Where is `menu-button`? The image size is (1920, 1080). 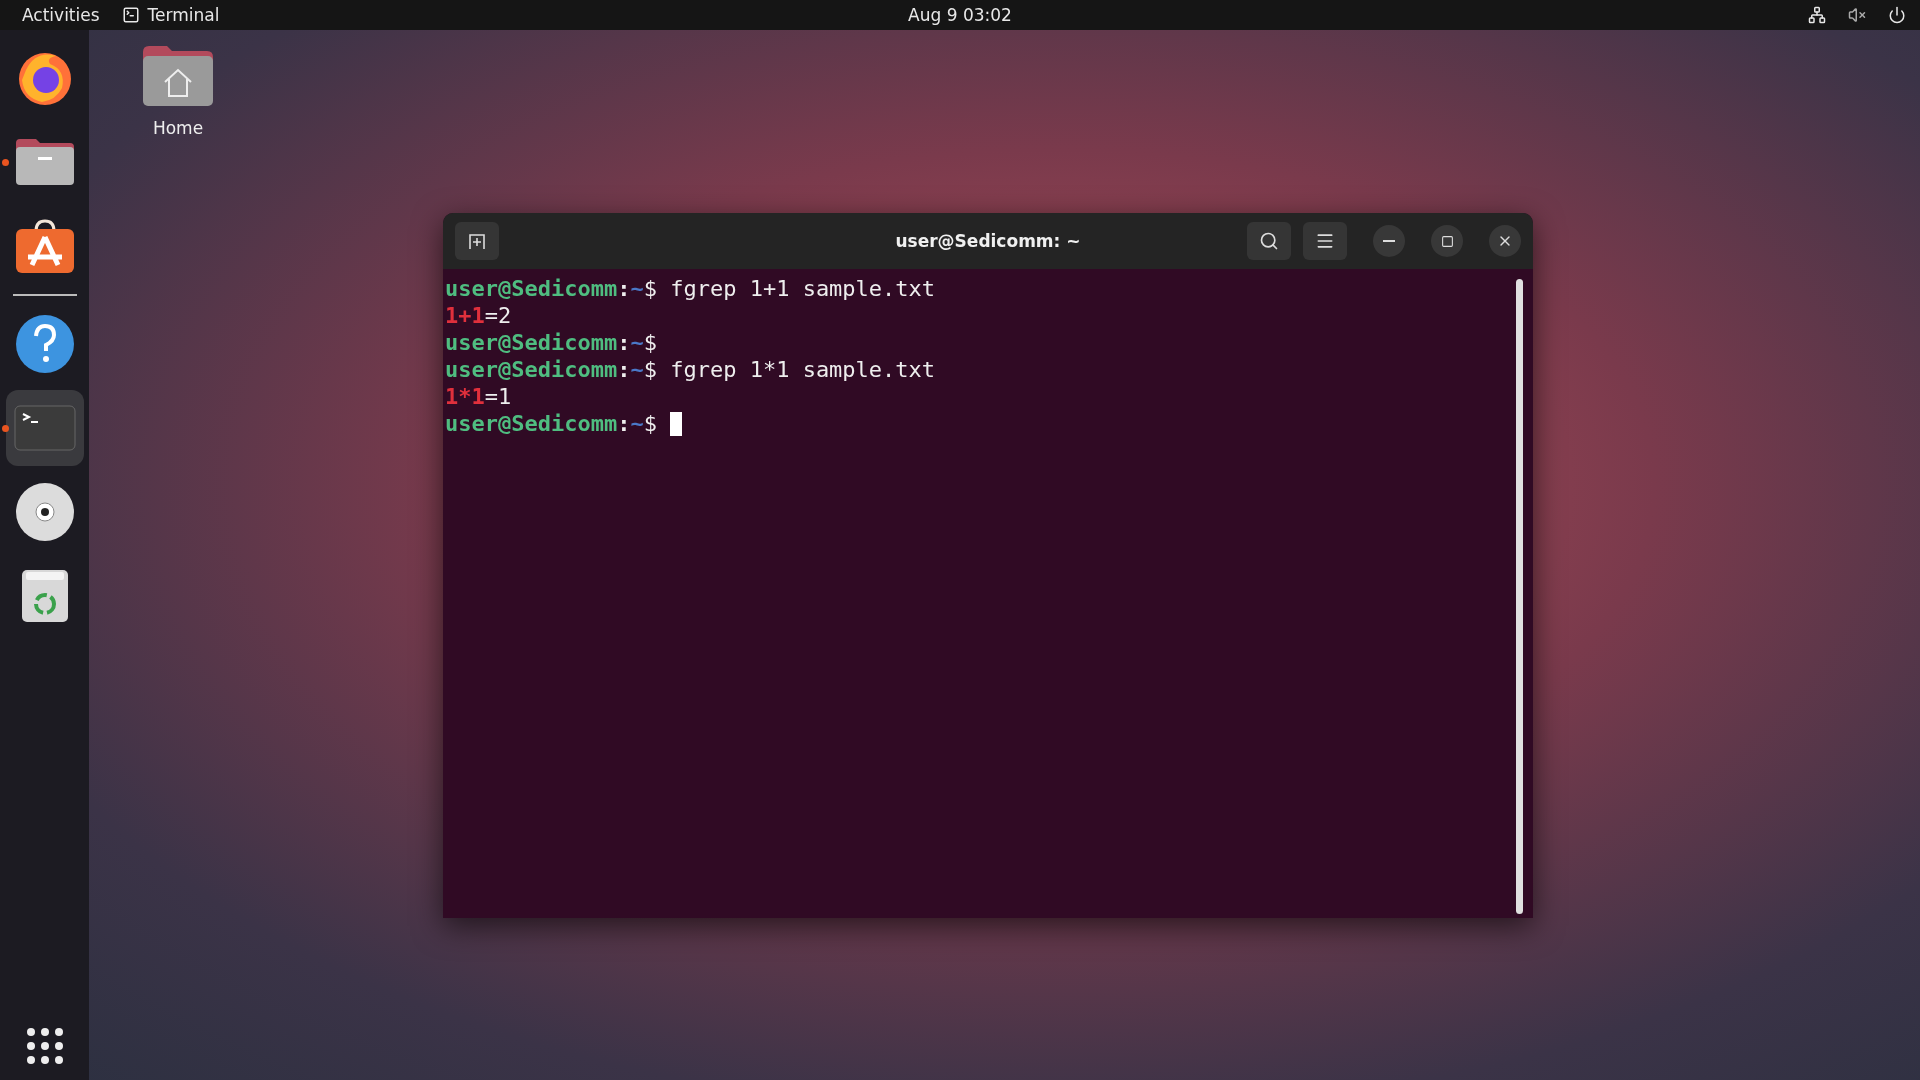
menu-button is located at coordinates (1325, 241).